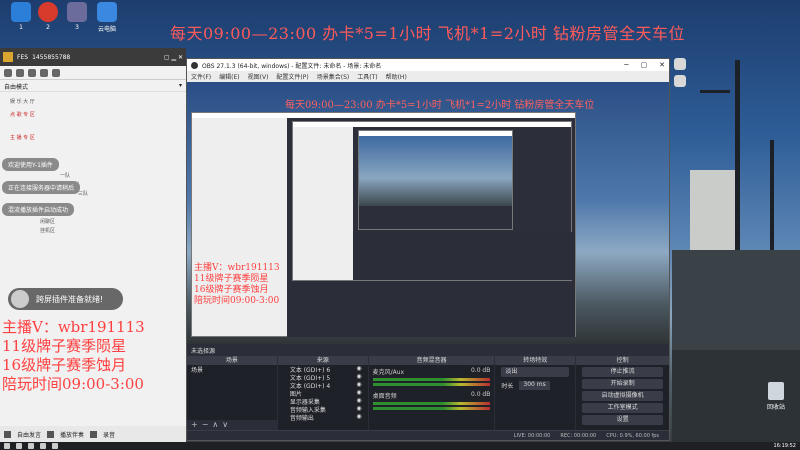  What do you see at coordinates (440, 105) in the screenshot?
I see `preview-banner: 每天09:00—23:00 办卡*5=1小时 飞机*1=2小时 钻粉房管全天车位` at bounding box center [440, 105].